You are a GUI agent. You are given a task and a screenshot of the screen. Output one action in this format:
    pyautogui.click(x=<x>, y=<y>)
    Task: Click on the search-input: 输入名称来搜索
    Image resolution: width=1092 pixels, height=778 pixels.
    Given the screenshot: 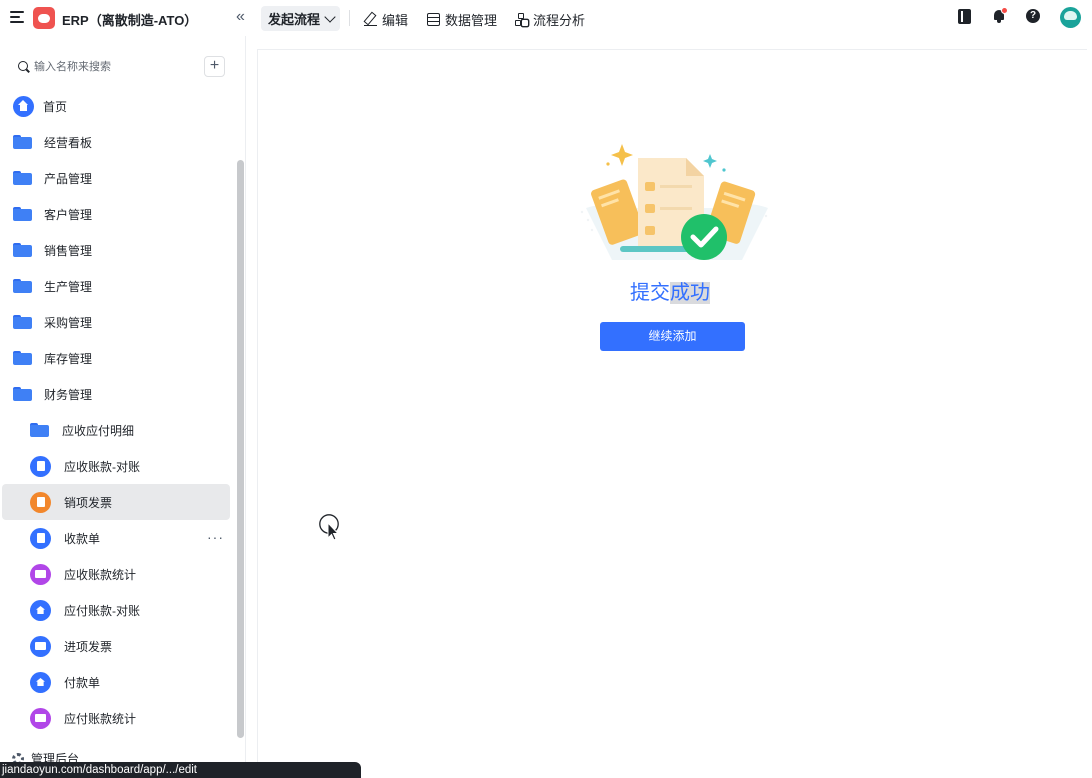 What is the action you would take?
    pyautogui.click(x=64, y=66)
    